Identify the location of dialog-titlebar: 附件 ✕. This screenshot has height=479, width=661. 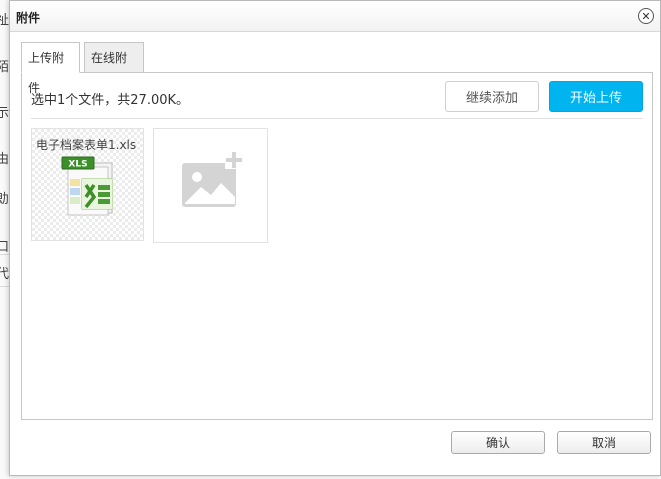
(335, 16).